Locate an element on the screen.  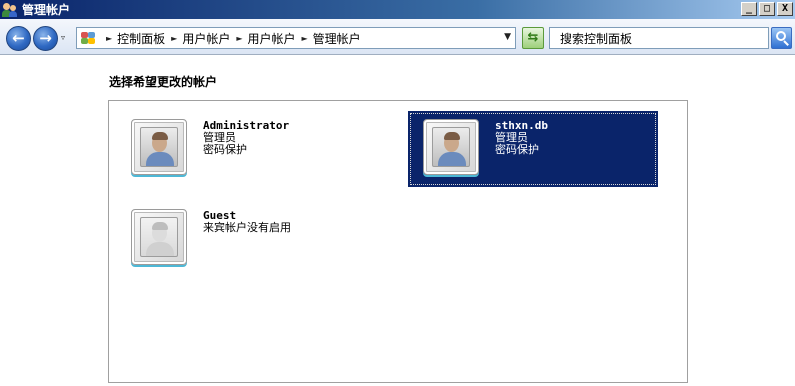
minimize-button: _ is located at coordinates (749, 9).